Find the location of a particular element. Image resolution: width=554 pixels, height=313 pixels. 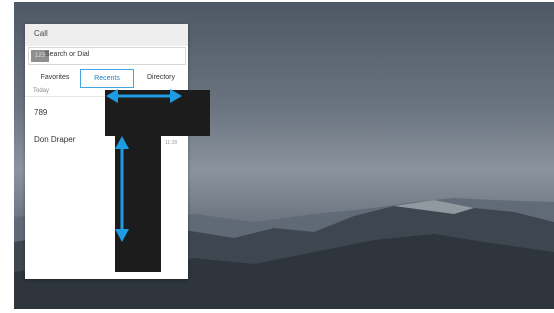

call-title: Call is located at coordinates (41, 33).